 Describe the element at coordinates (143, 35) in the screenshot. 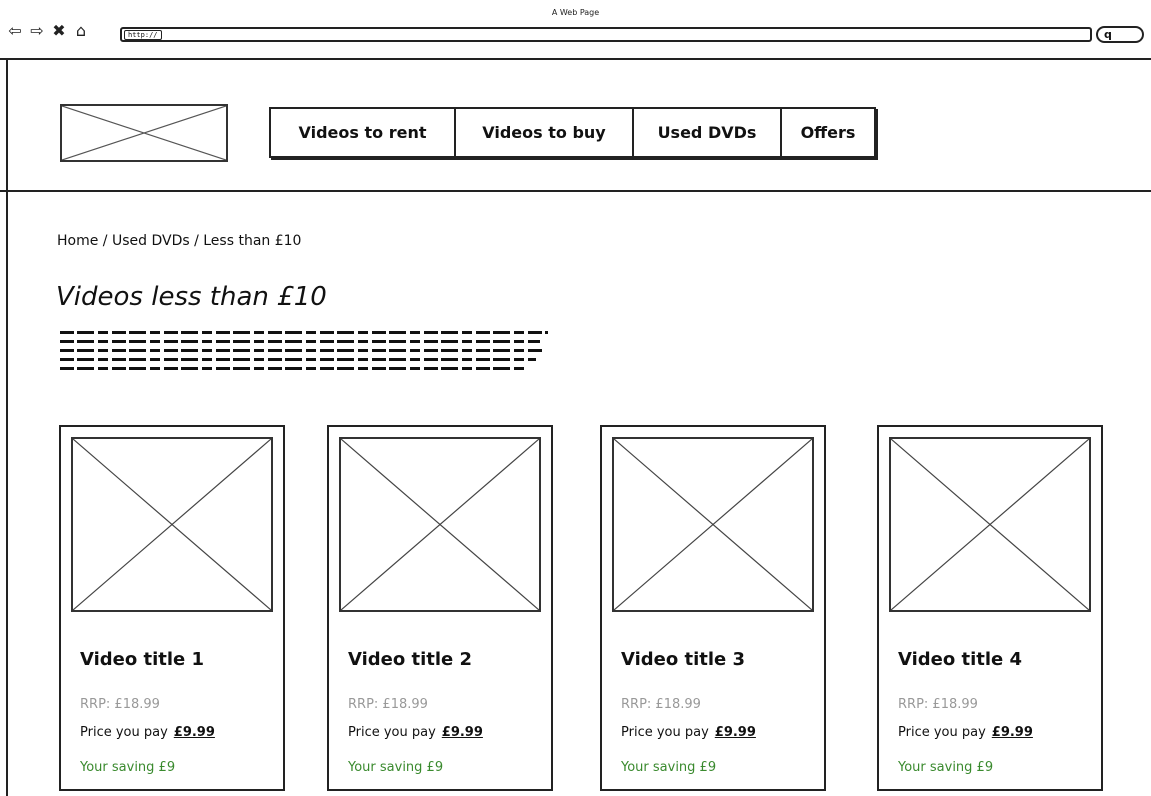

I see `url-text: http://` at that location.